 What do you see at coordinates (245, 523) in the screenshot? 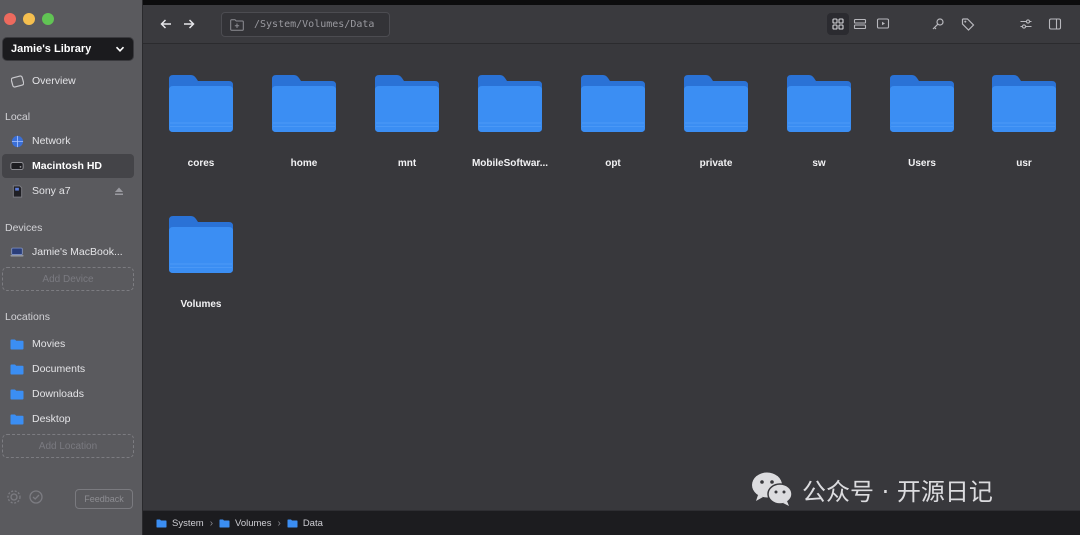
I see `breadcrumb-volumes: Volumes` at bounding box center [245, 523].